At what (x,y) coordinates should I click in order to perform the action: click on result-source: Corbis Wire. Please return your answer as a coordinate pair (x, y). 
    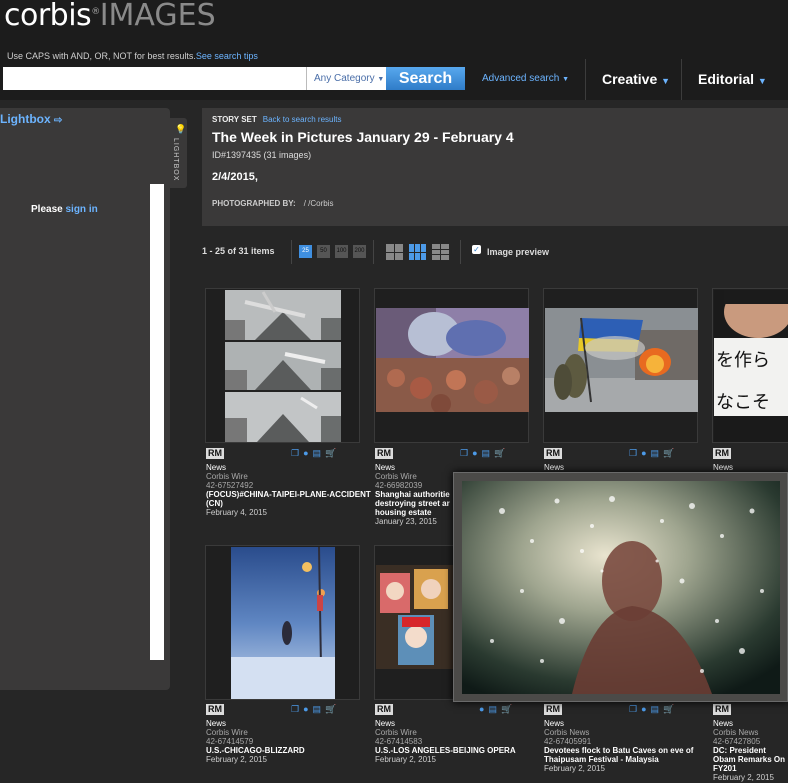
    Looking at the image, I should click on (227, 476).